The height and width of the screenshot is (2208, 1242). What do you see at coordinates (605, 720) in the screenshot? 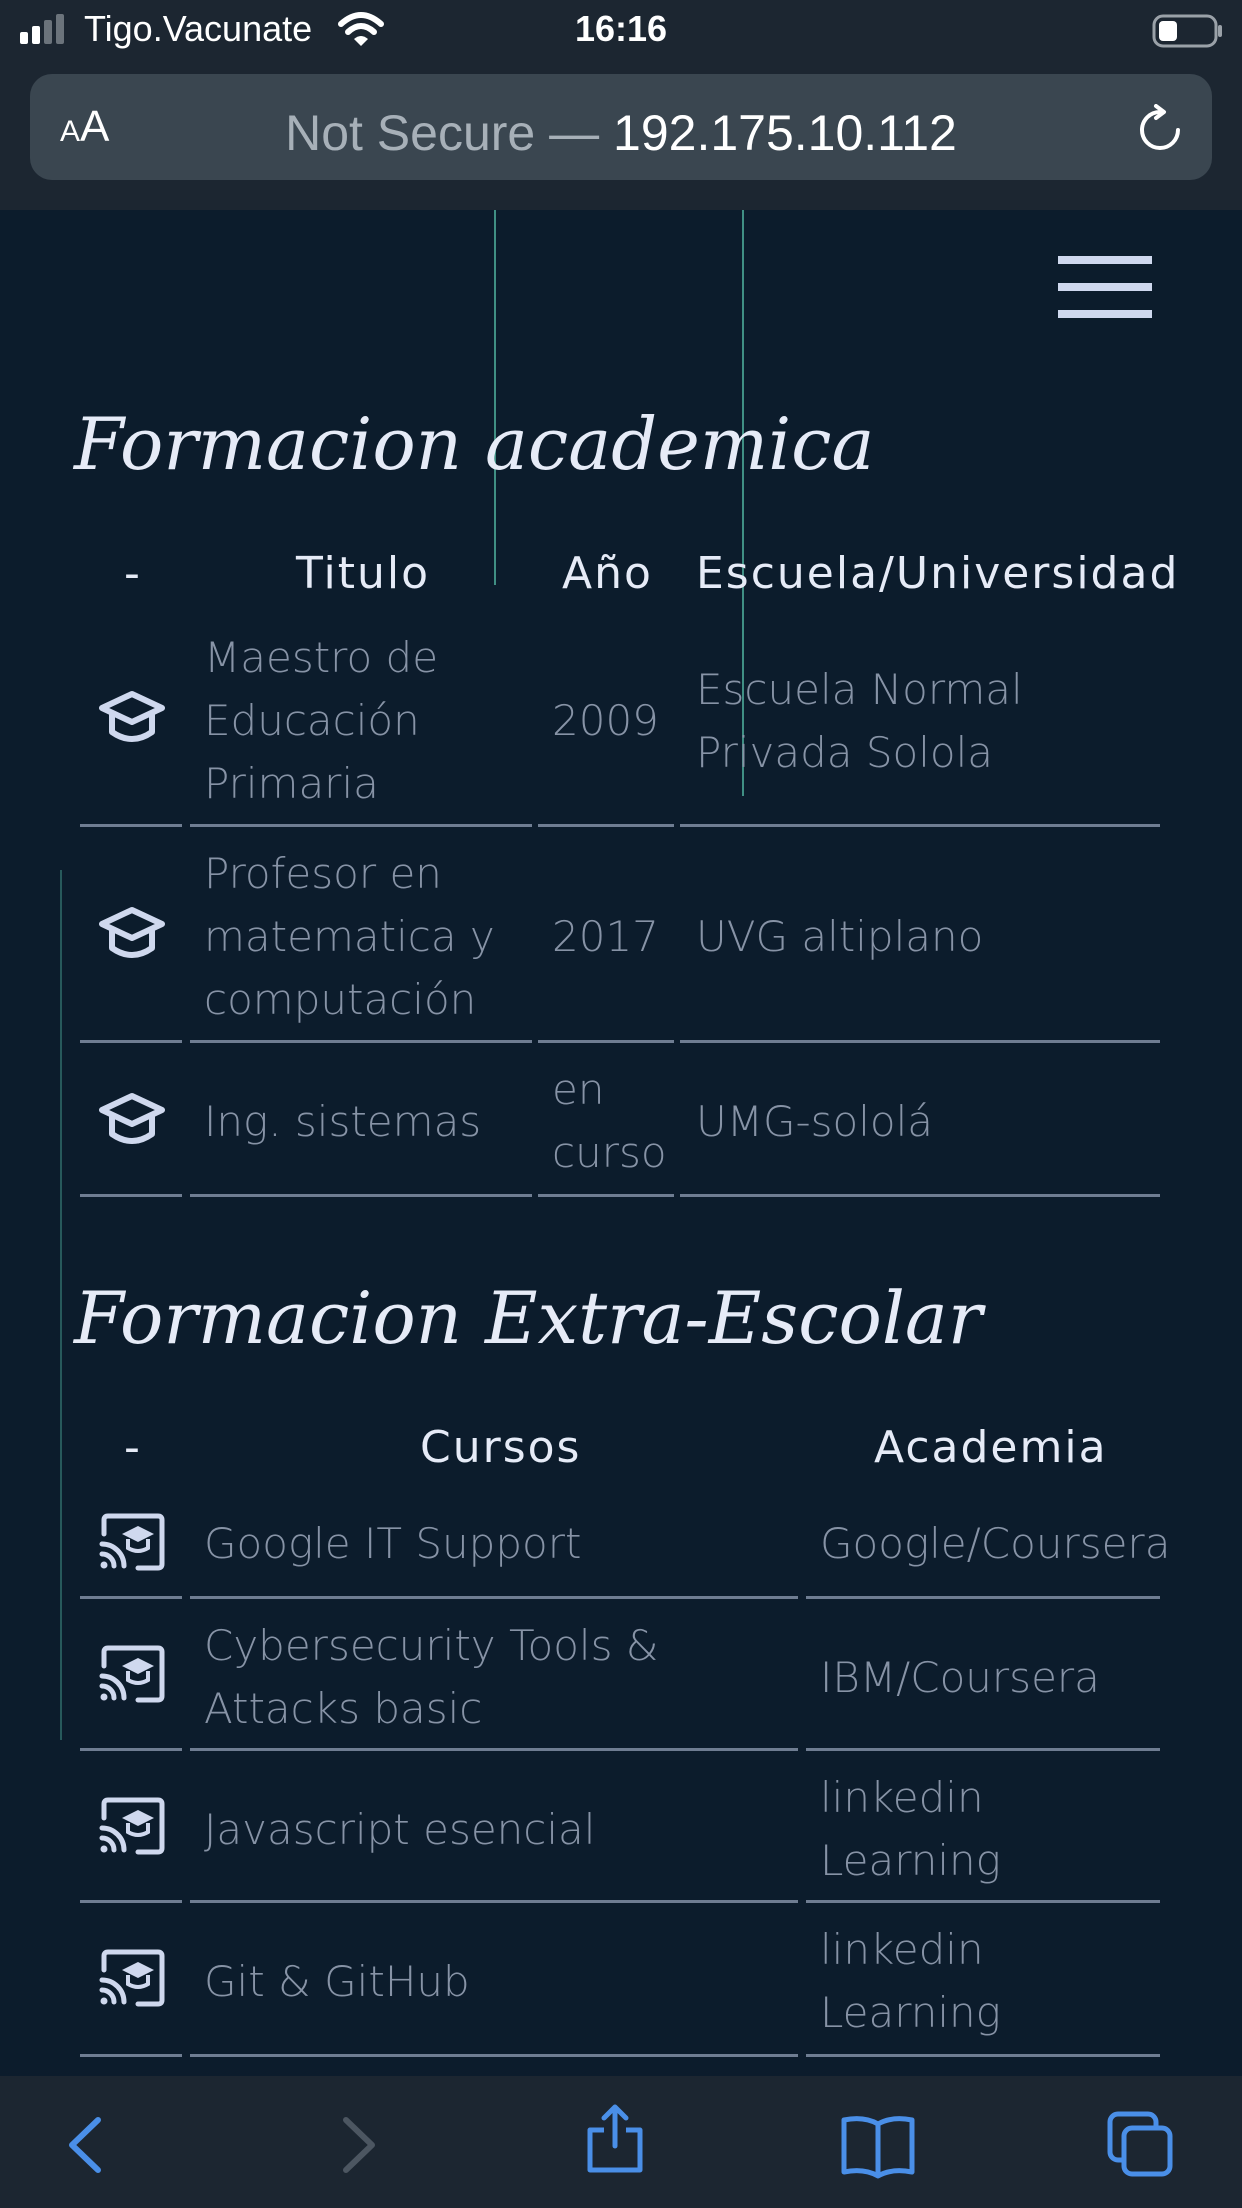
I see `academic-row-year: 2009` at bounding box center [605, 720].